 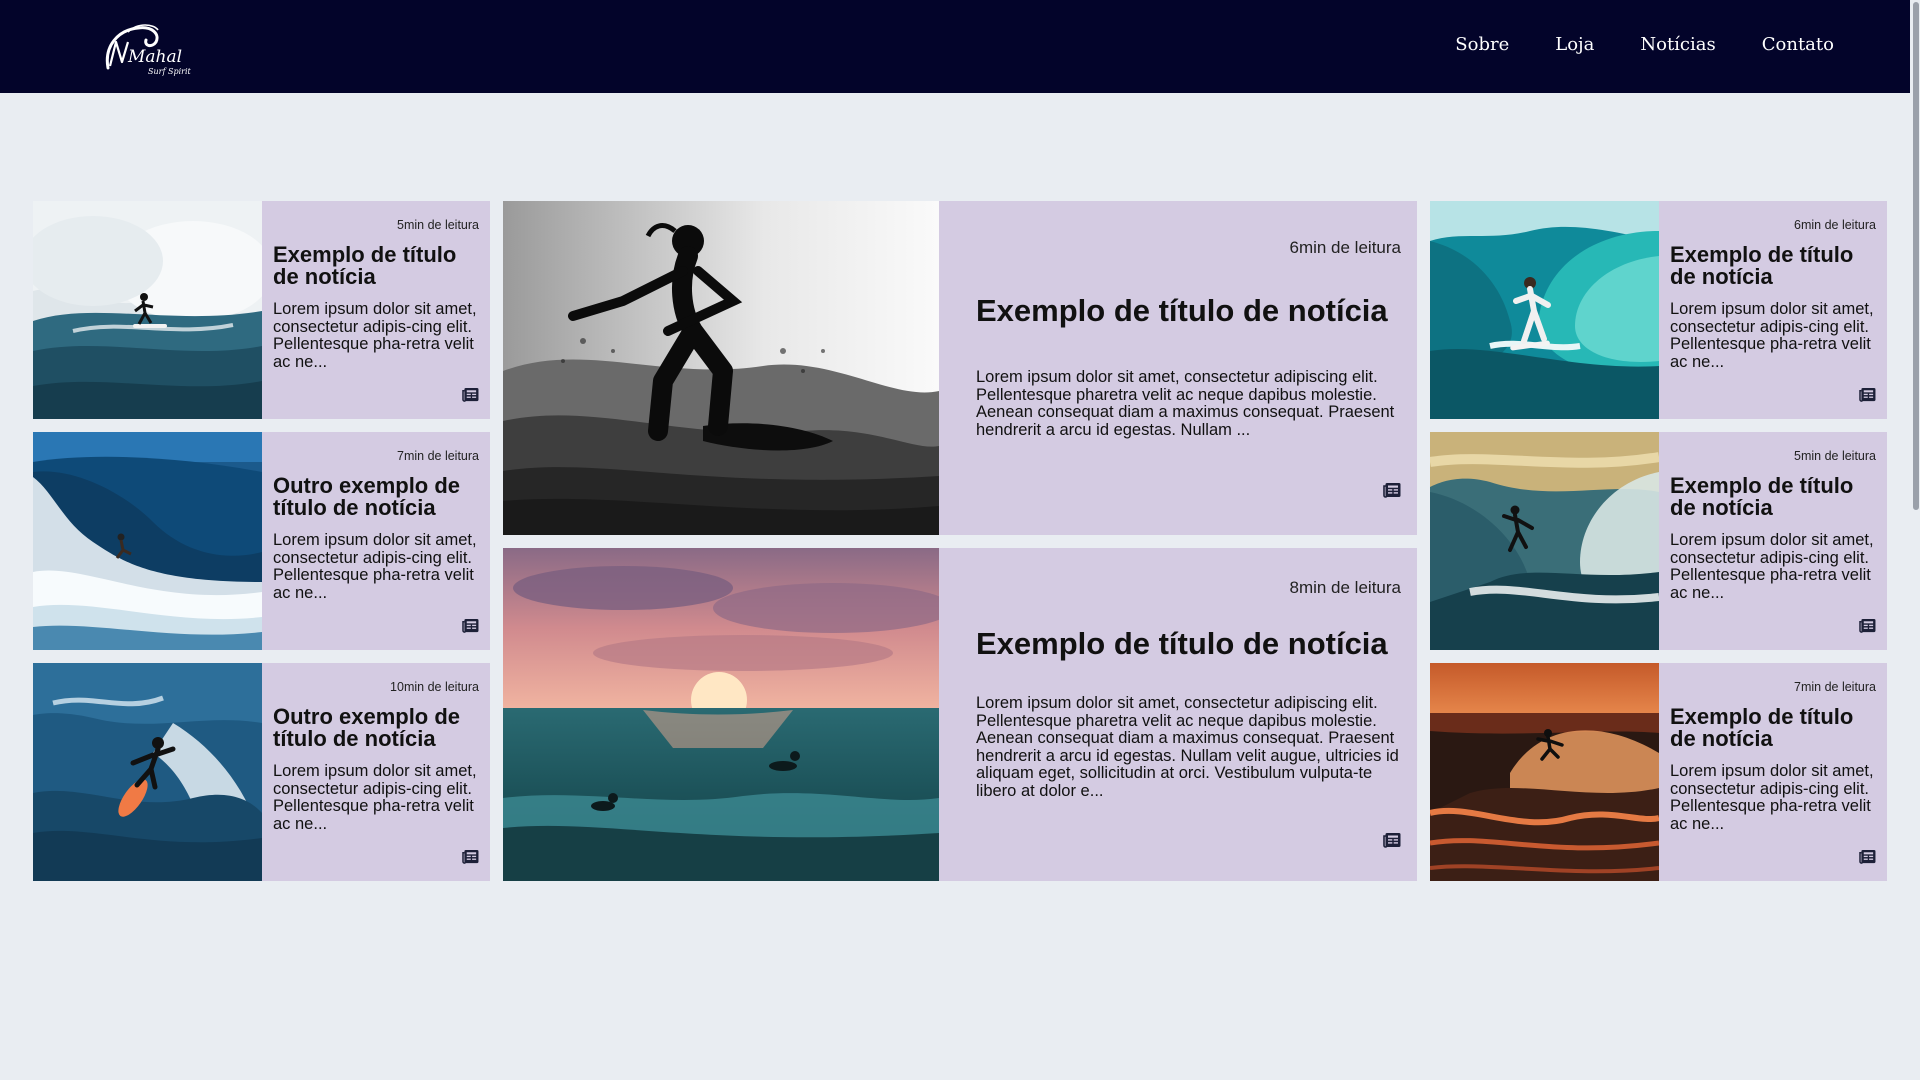 I want to click on scrollbar-thumb, so click(x=1916, y=256).